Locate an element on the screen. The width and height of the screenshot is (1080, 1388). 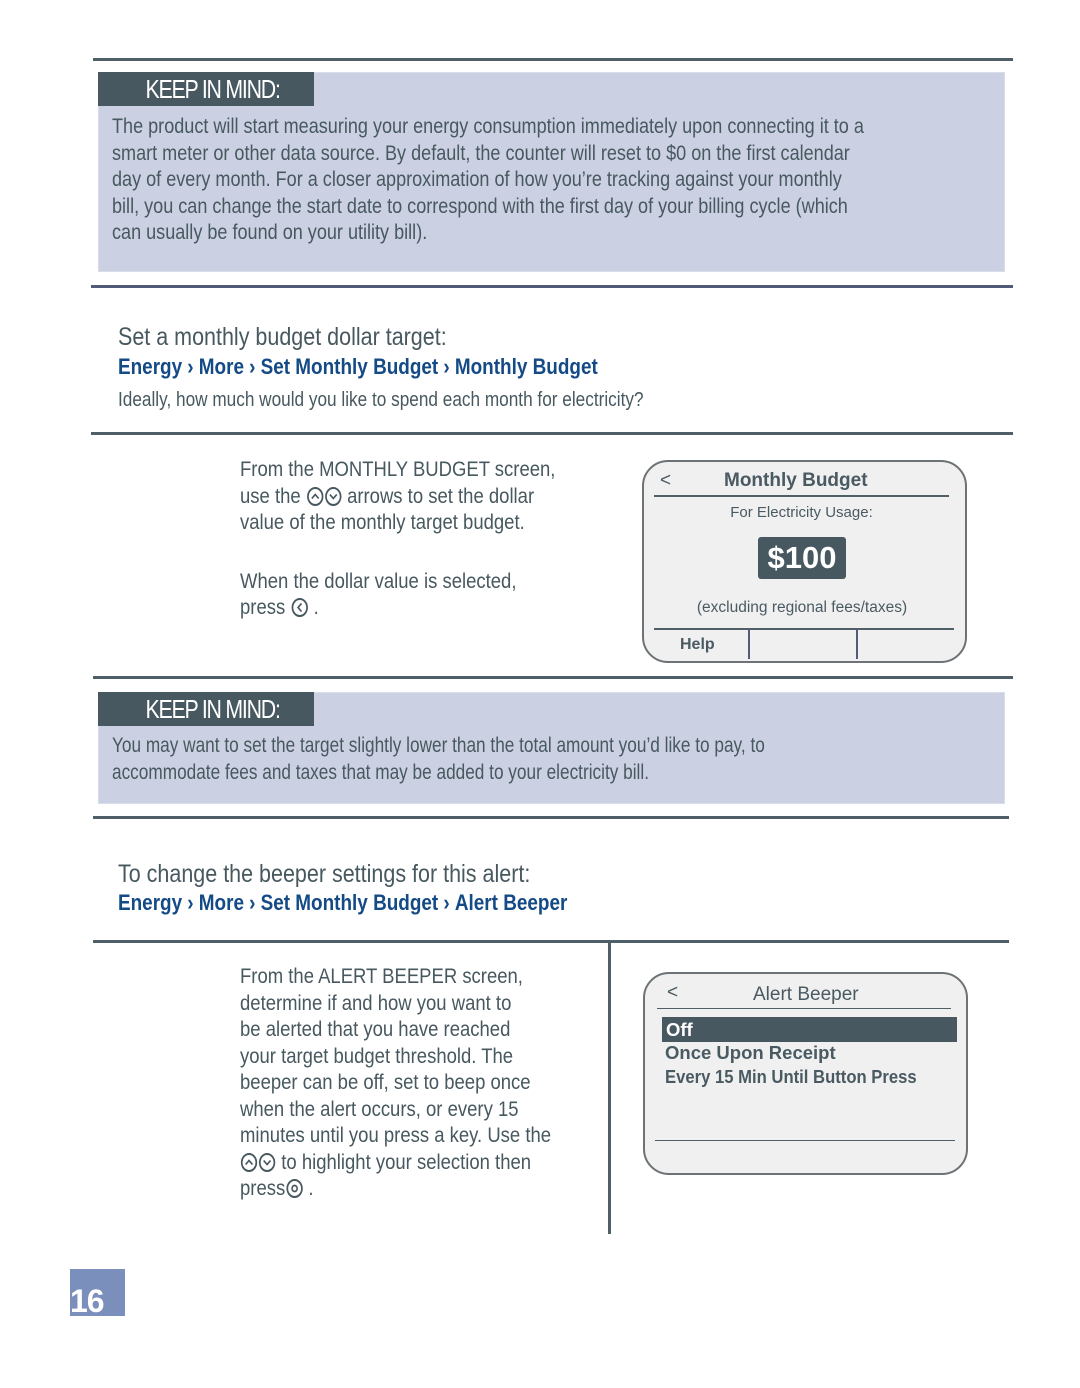
text-line: to highlight your selection then is located at coordinates (395, 1162).